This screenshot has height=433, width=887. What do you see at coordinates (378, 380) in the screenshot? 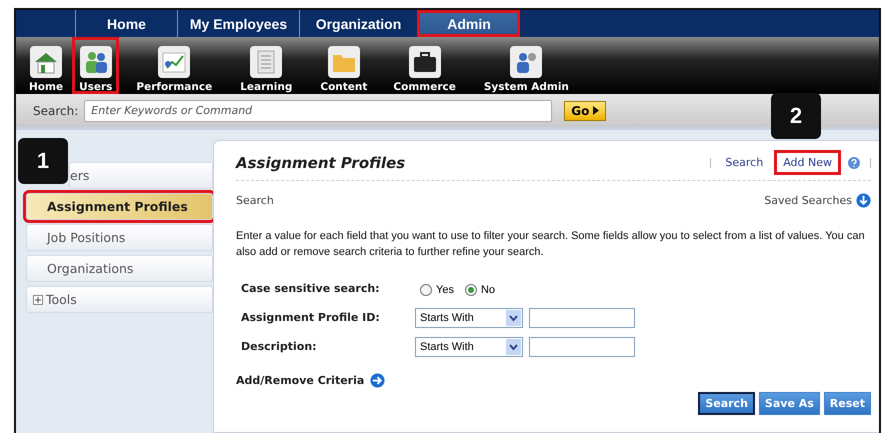
I see `arrow-right-icon` at bounding box center [378, 380].